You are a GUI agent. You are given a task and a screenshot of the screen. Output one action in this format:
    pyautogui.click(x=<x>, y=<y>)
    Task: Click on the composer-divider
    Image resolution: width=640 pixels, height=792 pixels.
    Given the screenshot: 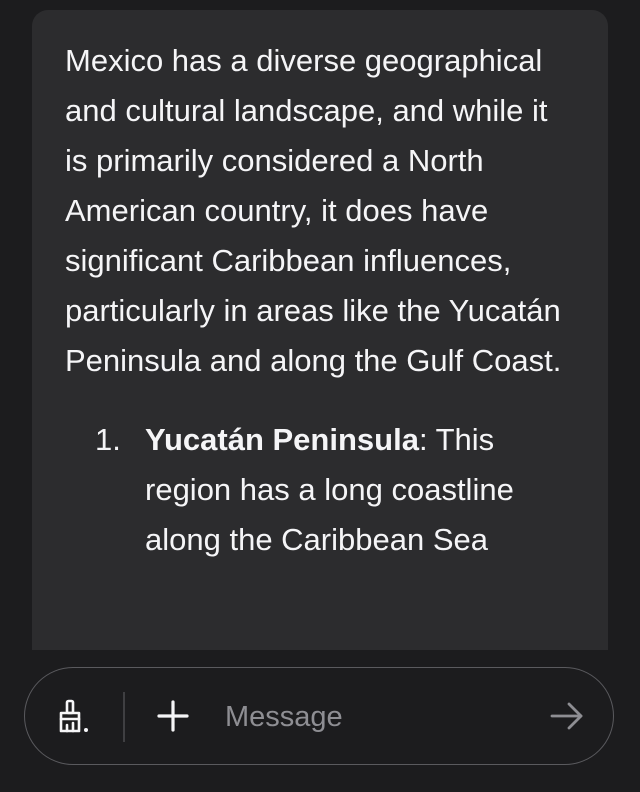 What is the action you would take?
    pyautogui.click(x=124, y=717)
    